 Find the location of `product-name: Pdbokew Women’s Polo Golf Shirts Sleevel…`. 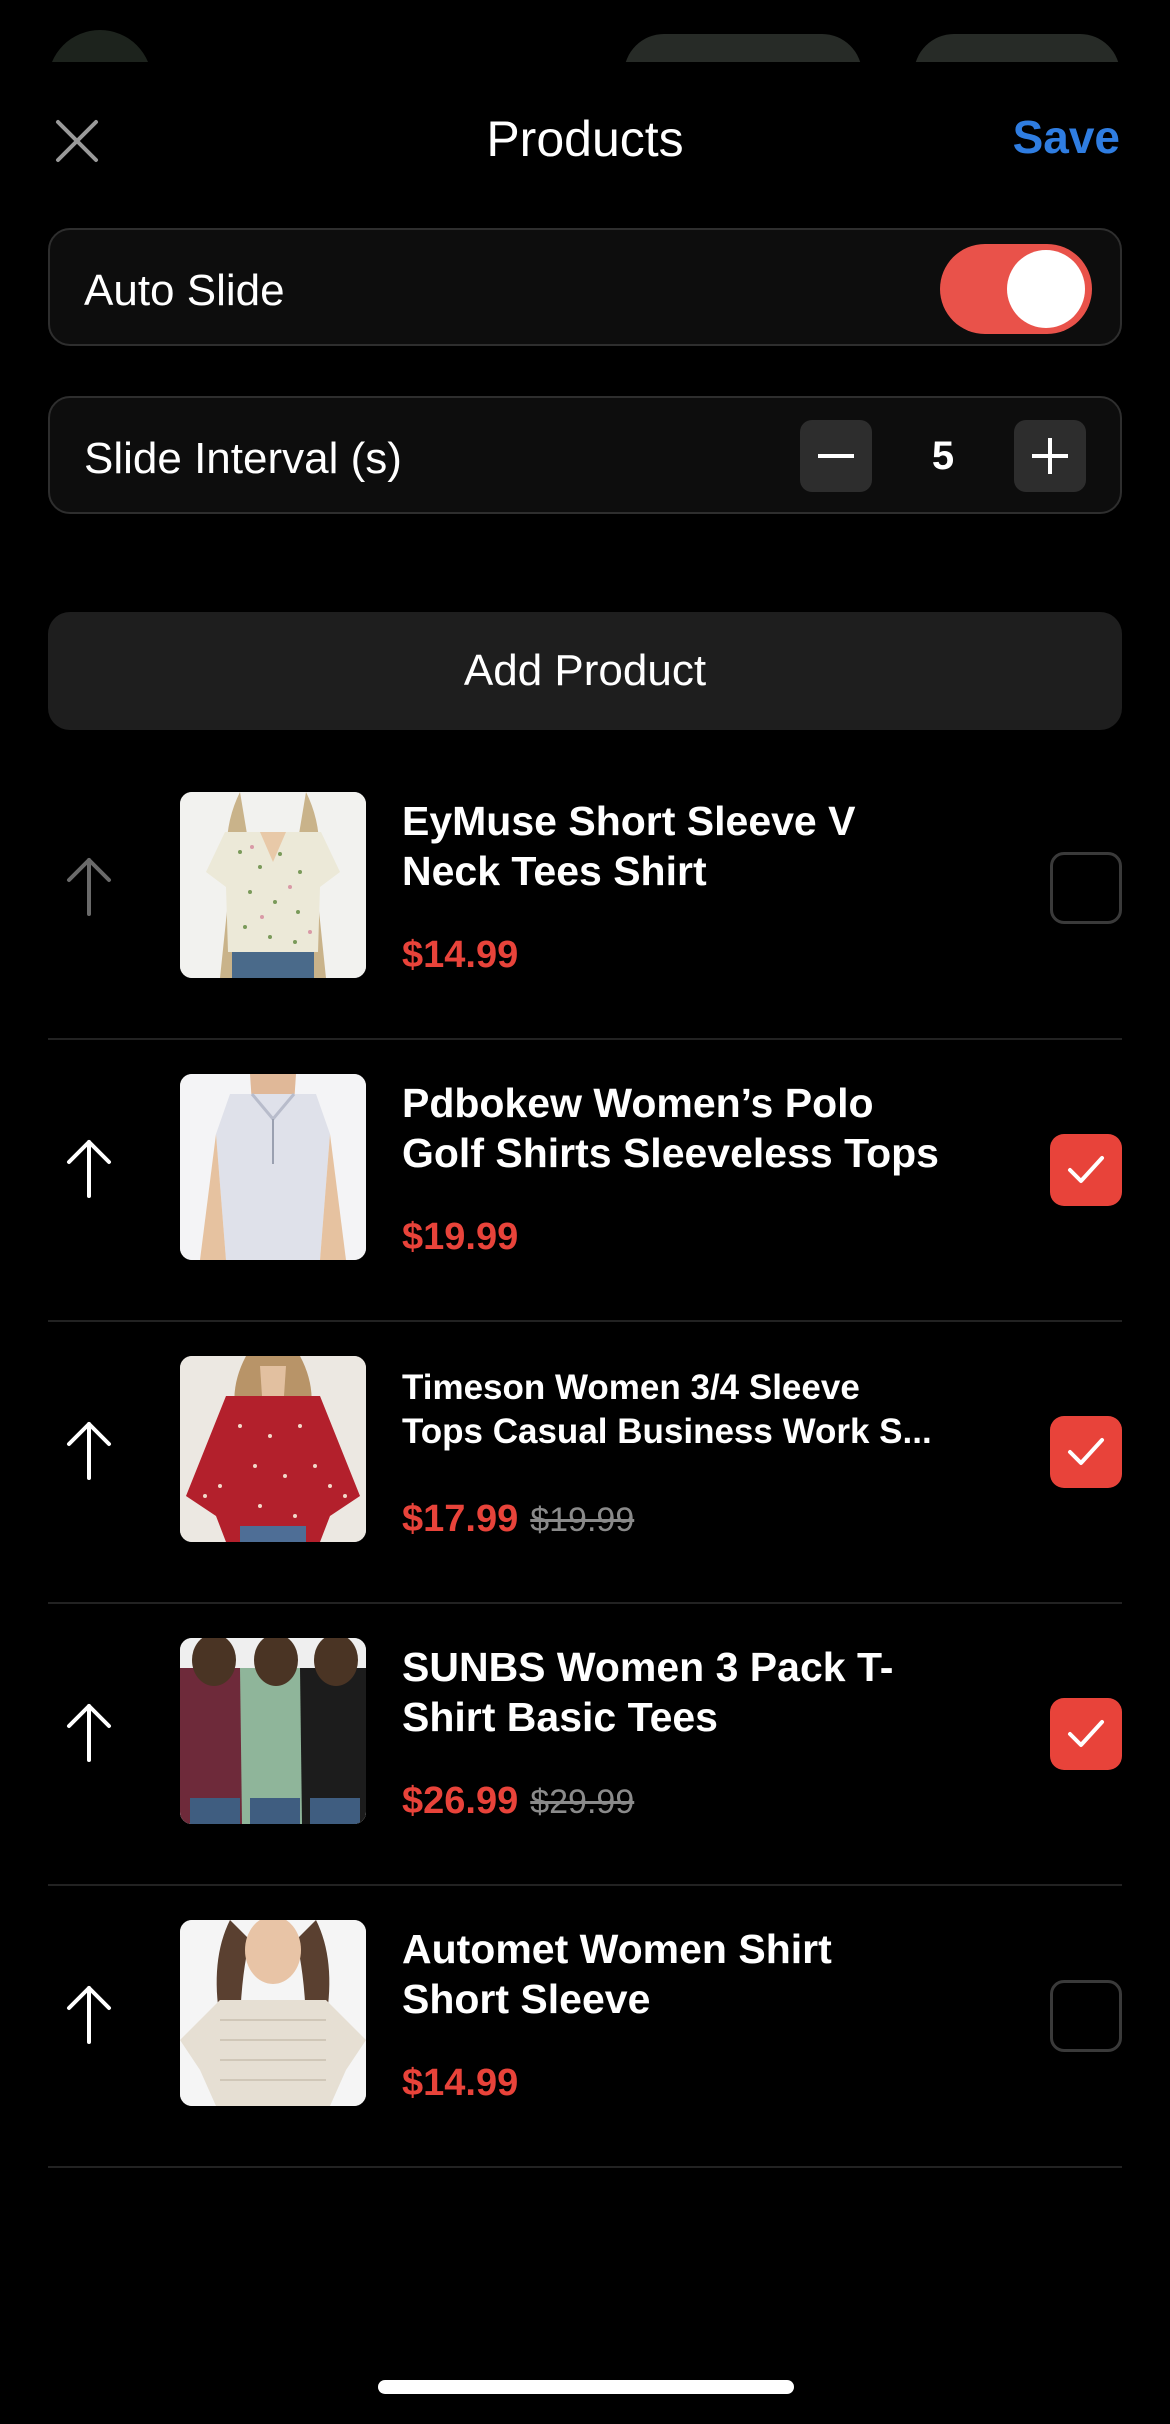

product-name: Pdbokew Women’s Polo Golf Shirts Sleevel… is located at coordinates (670, 1128).